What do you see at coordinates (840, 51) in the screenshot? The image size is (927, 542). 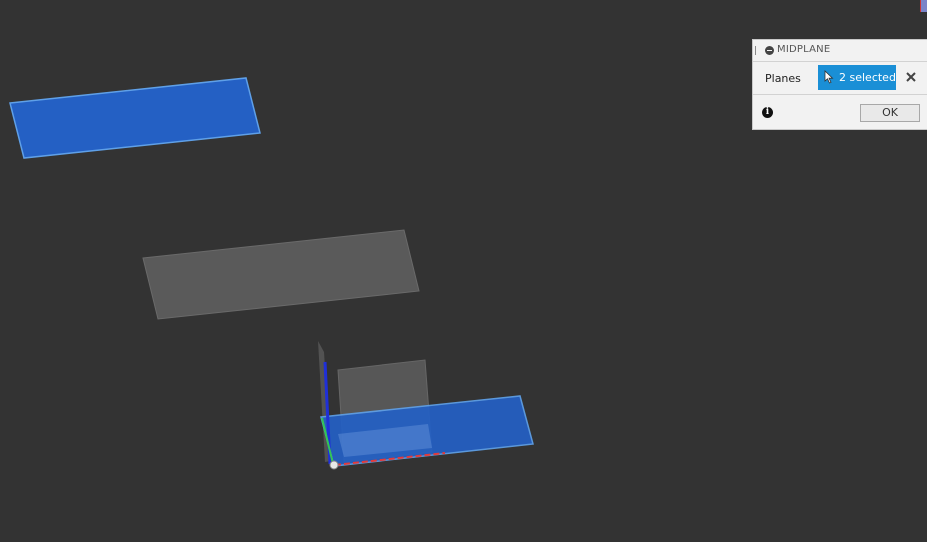 I see `dialog-header: MIDPLANE` at bounding box center [840, 51].